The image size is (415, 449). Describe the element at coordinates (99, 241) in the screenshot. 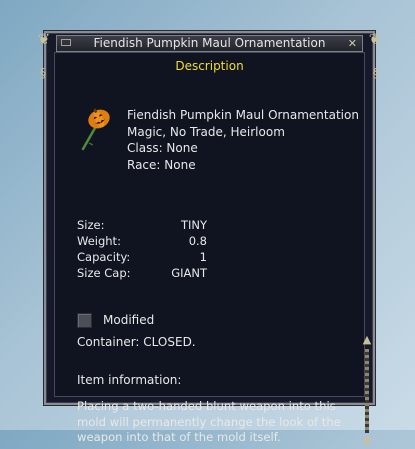

I see `stat-label: Weight:` at that location.